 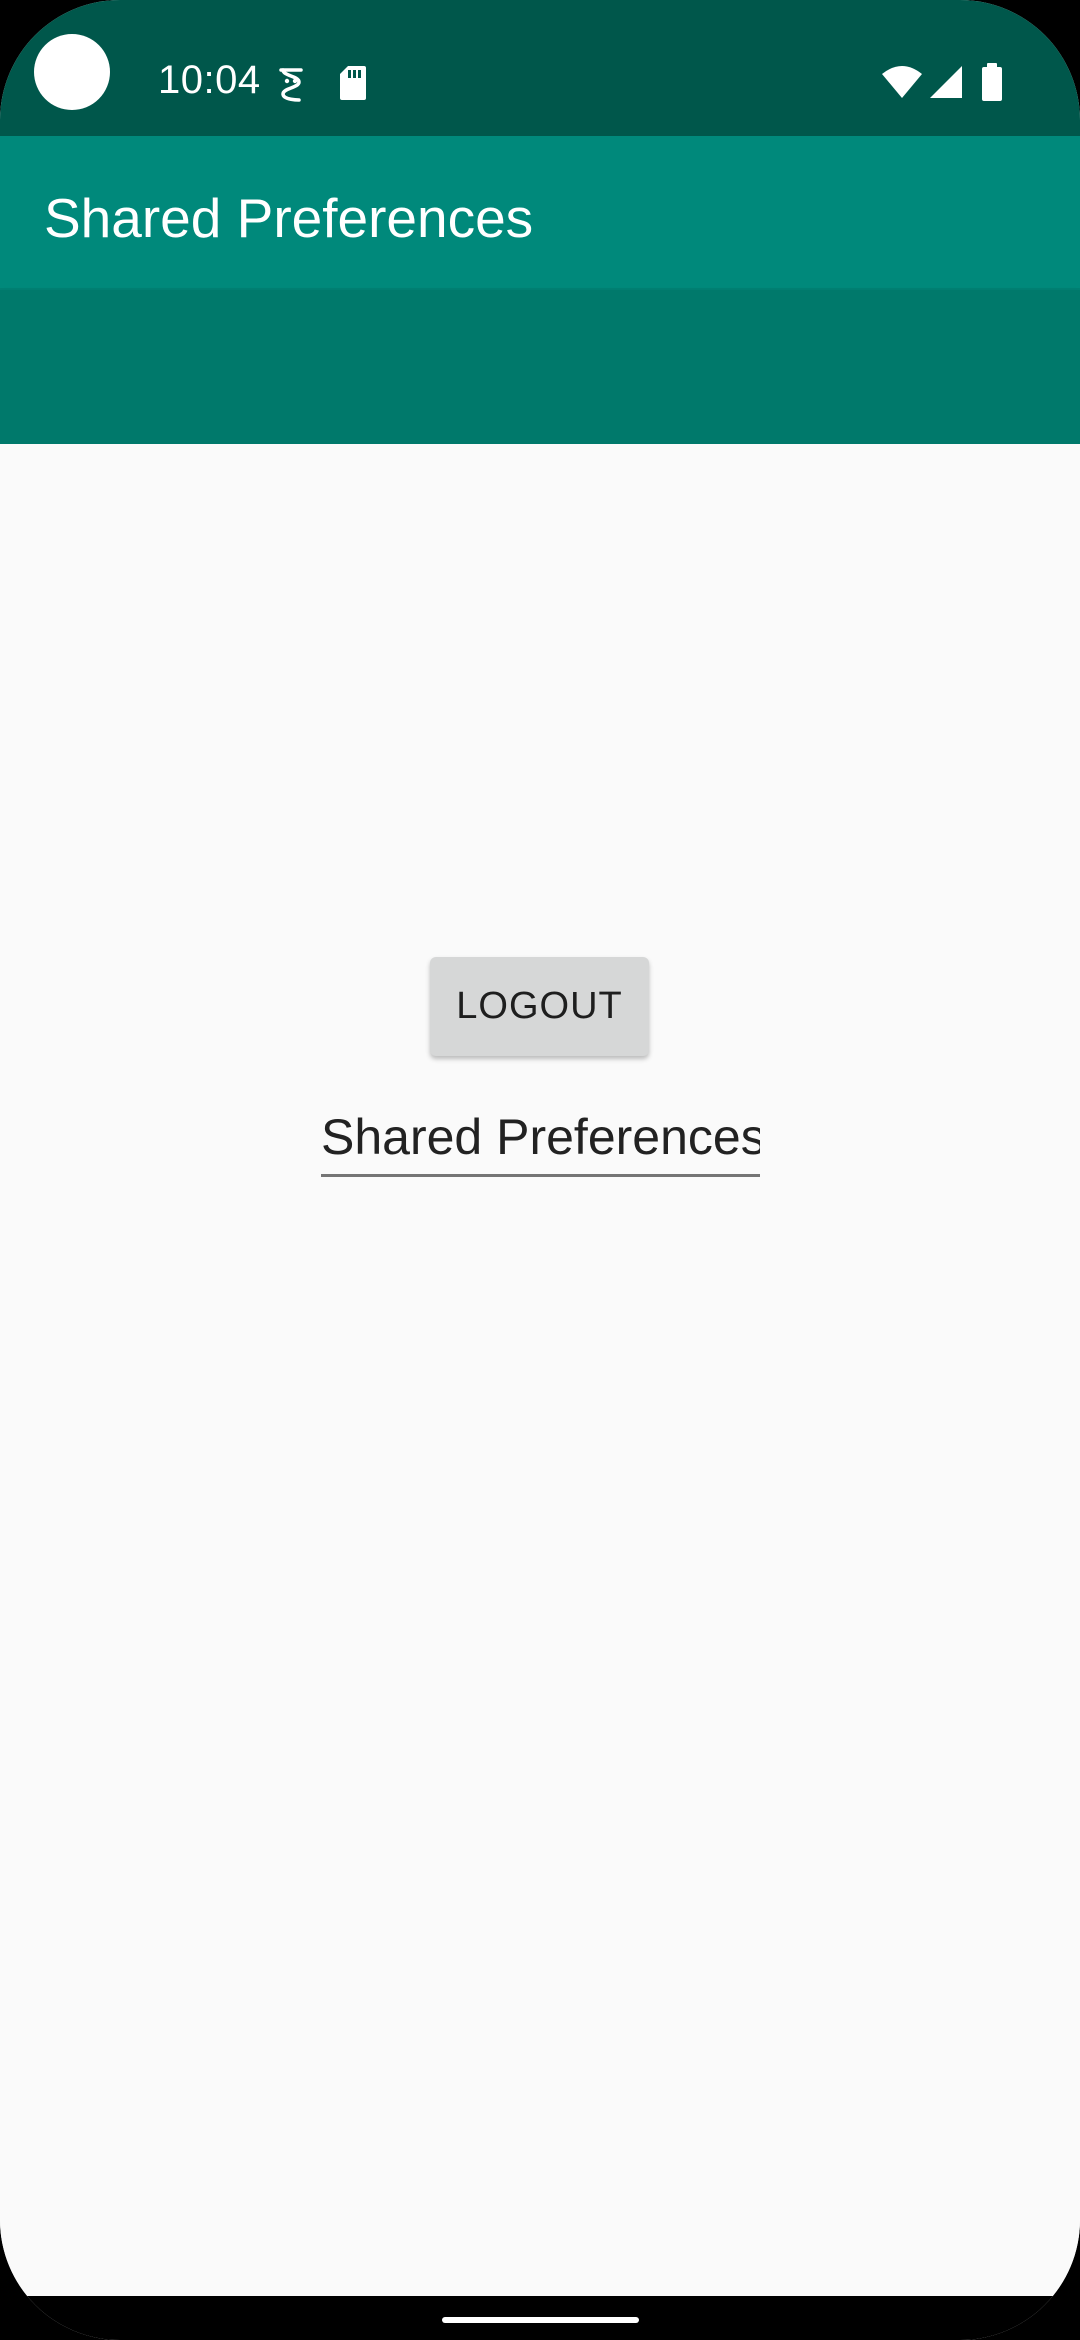 I want to click on debug-icon, so click(x=291, y=85).